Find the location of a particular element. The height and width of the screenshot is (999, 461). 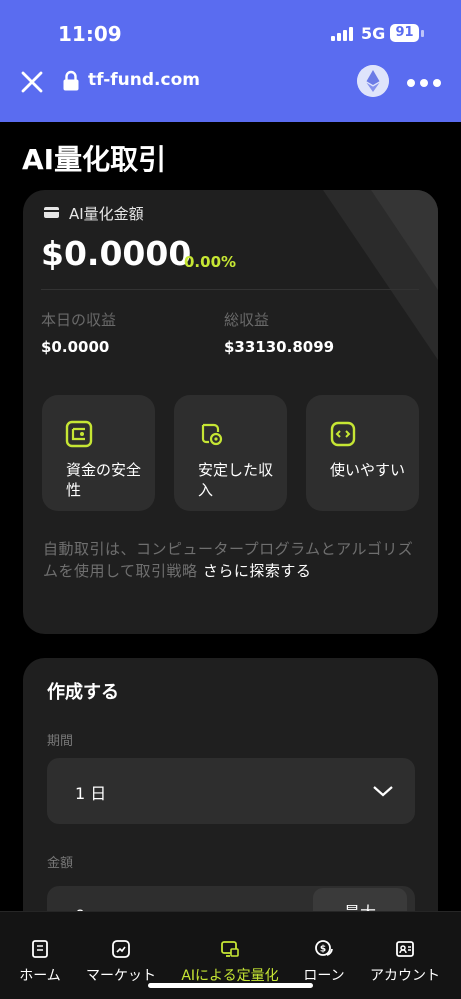

network-type: 5G is located at coordinates (373, 33).